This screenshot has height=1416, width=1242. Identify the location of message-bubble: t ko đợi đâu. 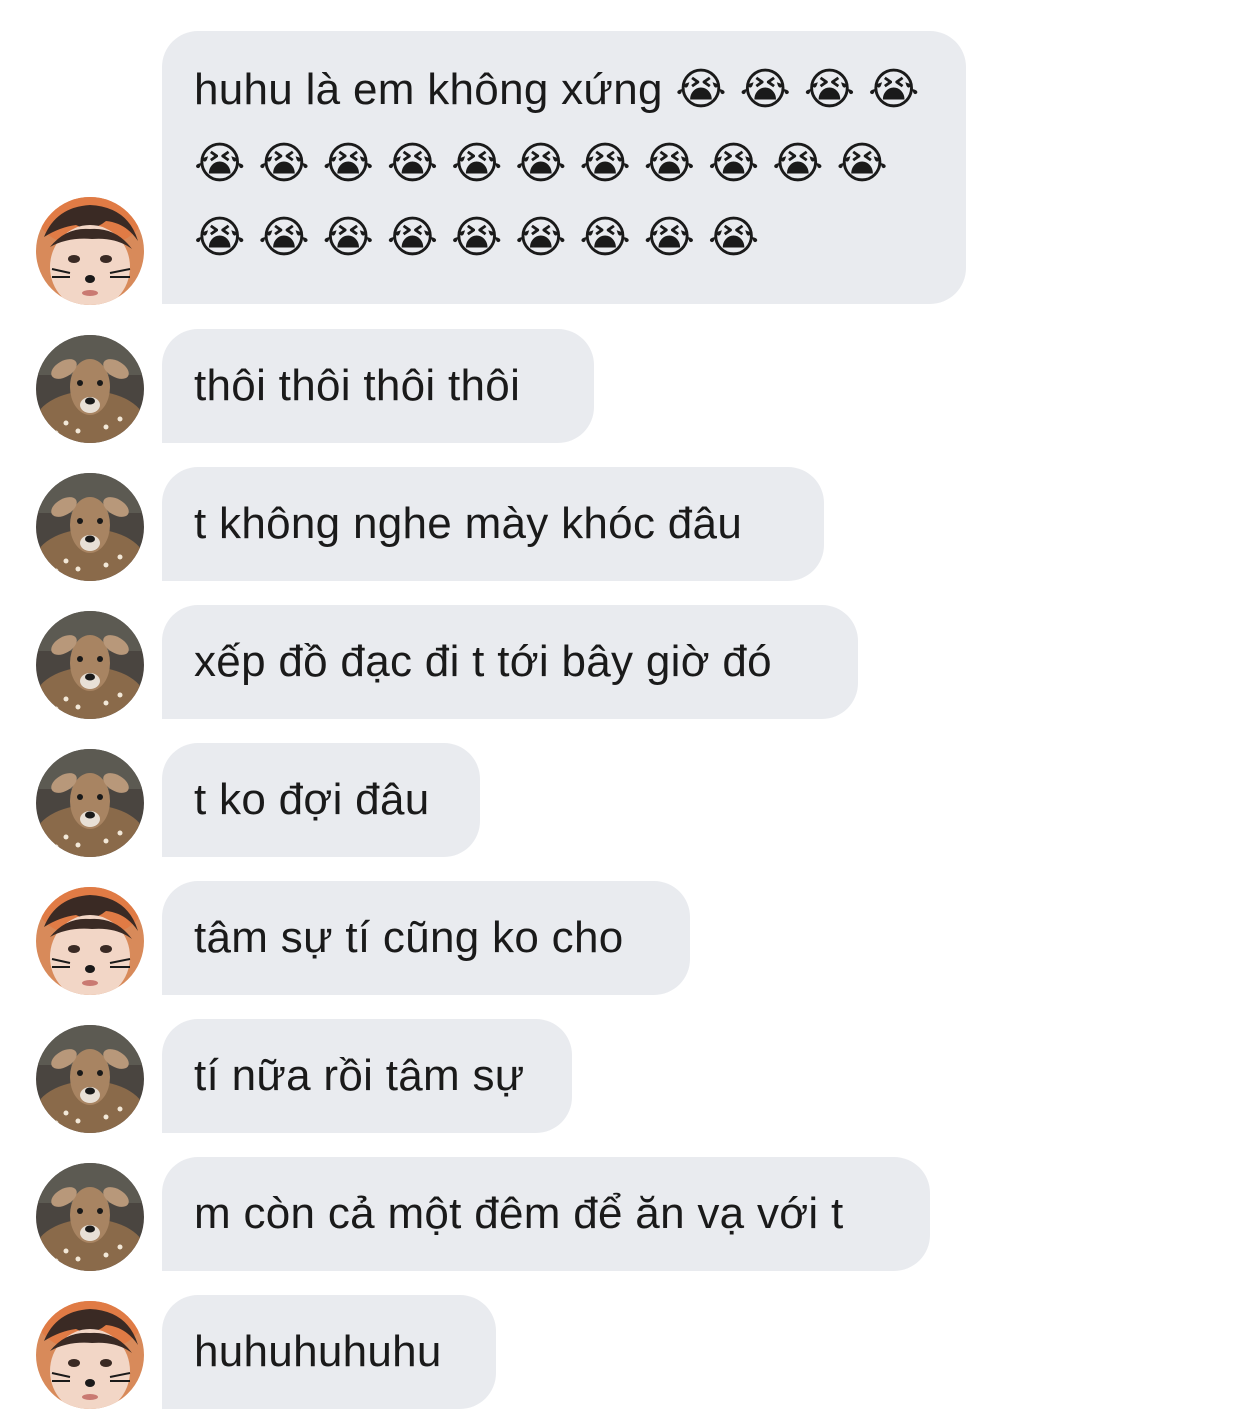
(321, 800).